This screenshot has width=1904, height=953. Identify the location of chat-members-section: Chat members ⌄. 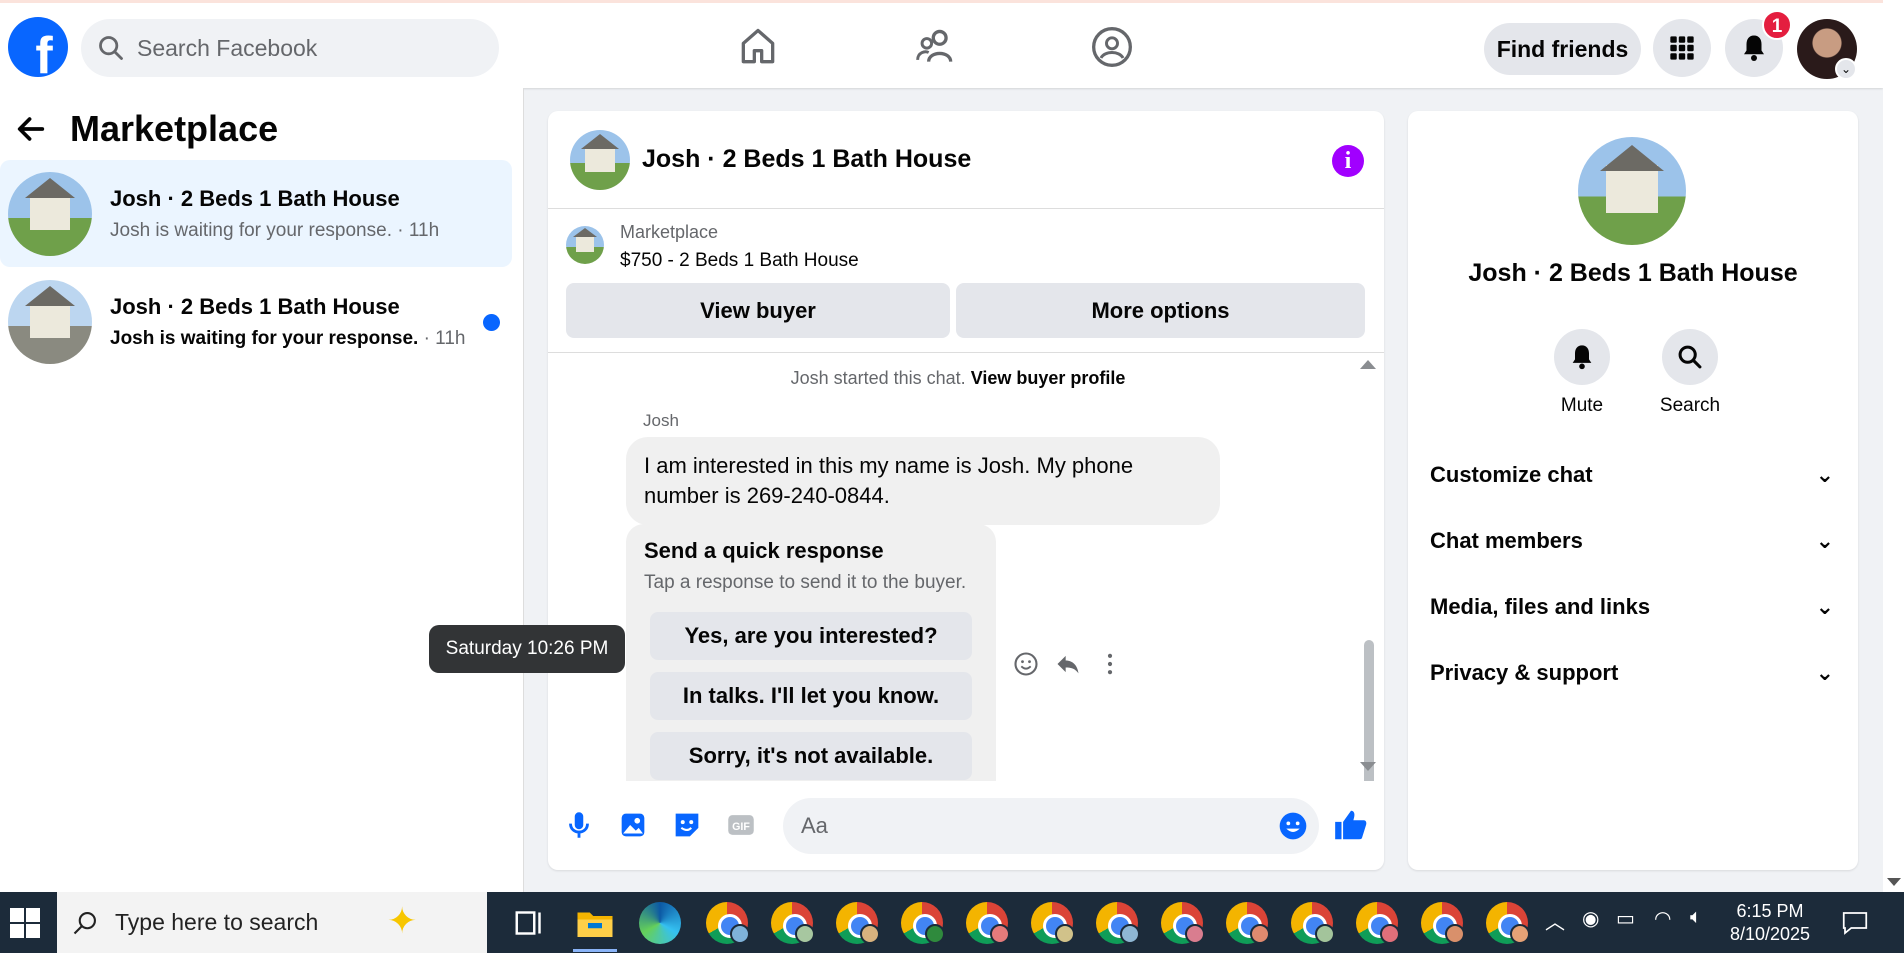
(1632, 541).